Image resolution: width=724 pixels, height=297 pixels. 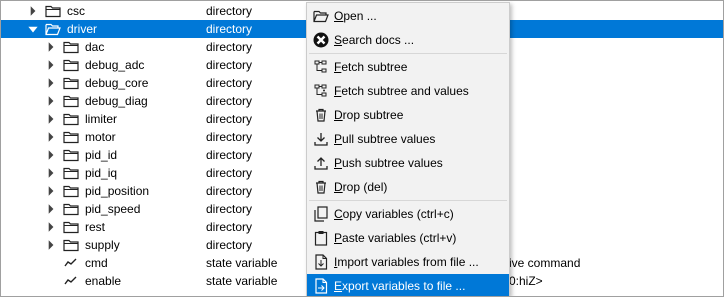 I want to click on tree-row-name: debug_diag, so click(x=116, y=101).